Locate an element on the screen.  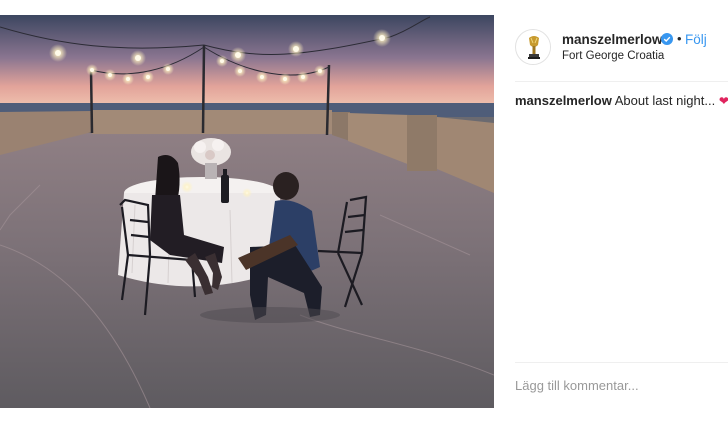
follow-button: Följ is located at coordinates (696, 39).